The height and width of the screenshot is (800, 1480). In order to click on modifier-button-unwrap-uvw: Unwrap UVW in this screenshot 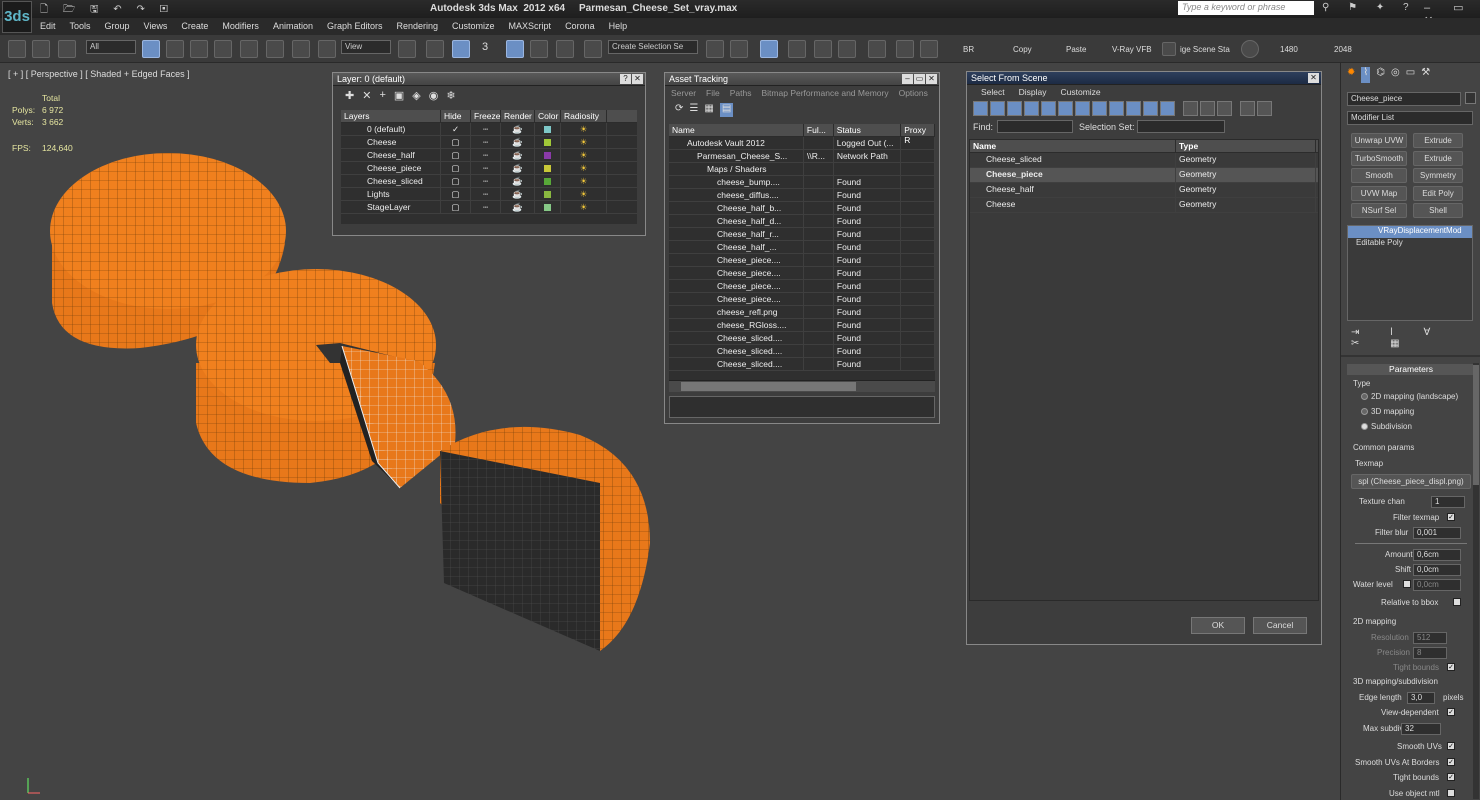, I will do `click(1379, 140)`.